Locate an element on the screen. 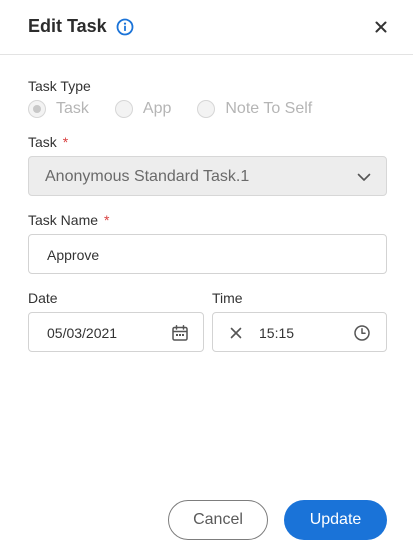 Image resolution: width=413 pixels, height=560 pixels. date-label: Date is located at coordinates (43, 298).